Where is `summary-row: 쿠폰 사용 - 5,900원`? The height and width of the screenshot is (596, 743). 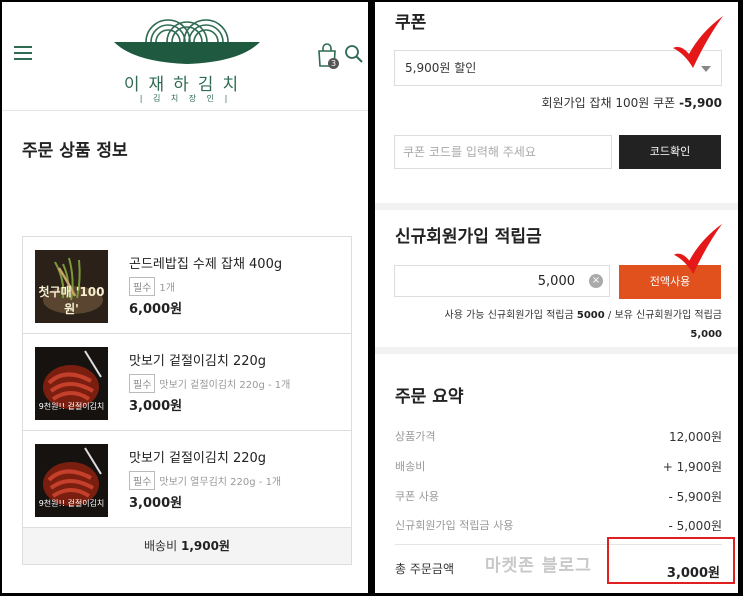 summary-row: 쿠폰 사용 - 5,900원 is located at coordinates (558, 496).